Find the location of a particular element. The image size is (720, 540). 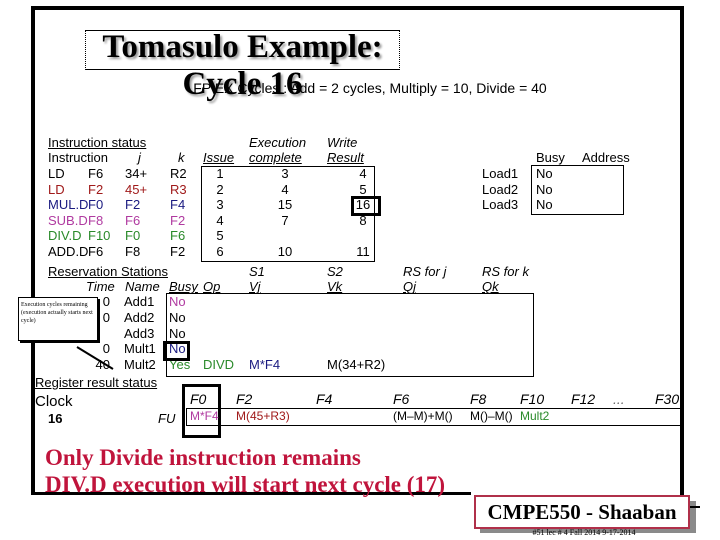

instr-issue: 3 is located at coordinates (220, 204).